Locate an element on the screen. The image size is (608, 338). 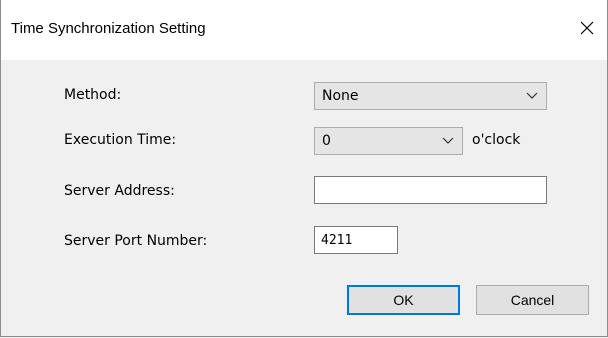
close-icon is located at coordinates (587, 28).